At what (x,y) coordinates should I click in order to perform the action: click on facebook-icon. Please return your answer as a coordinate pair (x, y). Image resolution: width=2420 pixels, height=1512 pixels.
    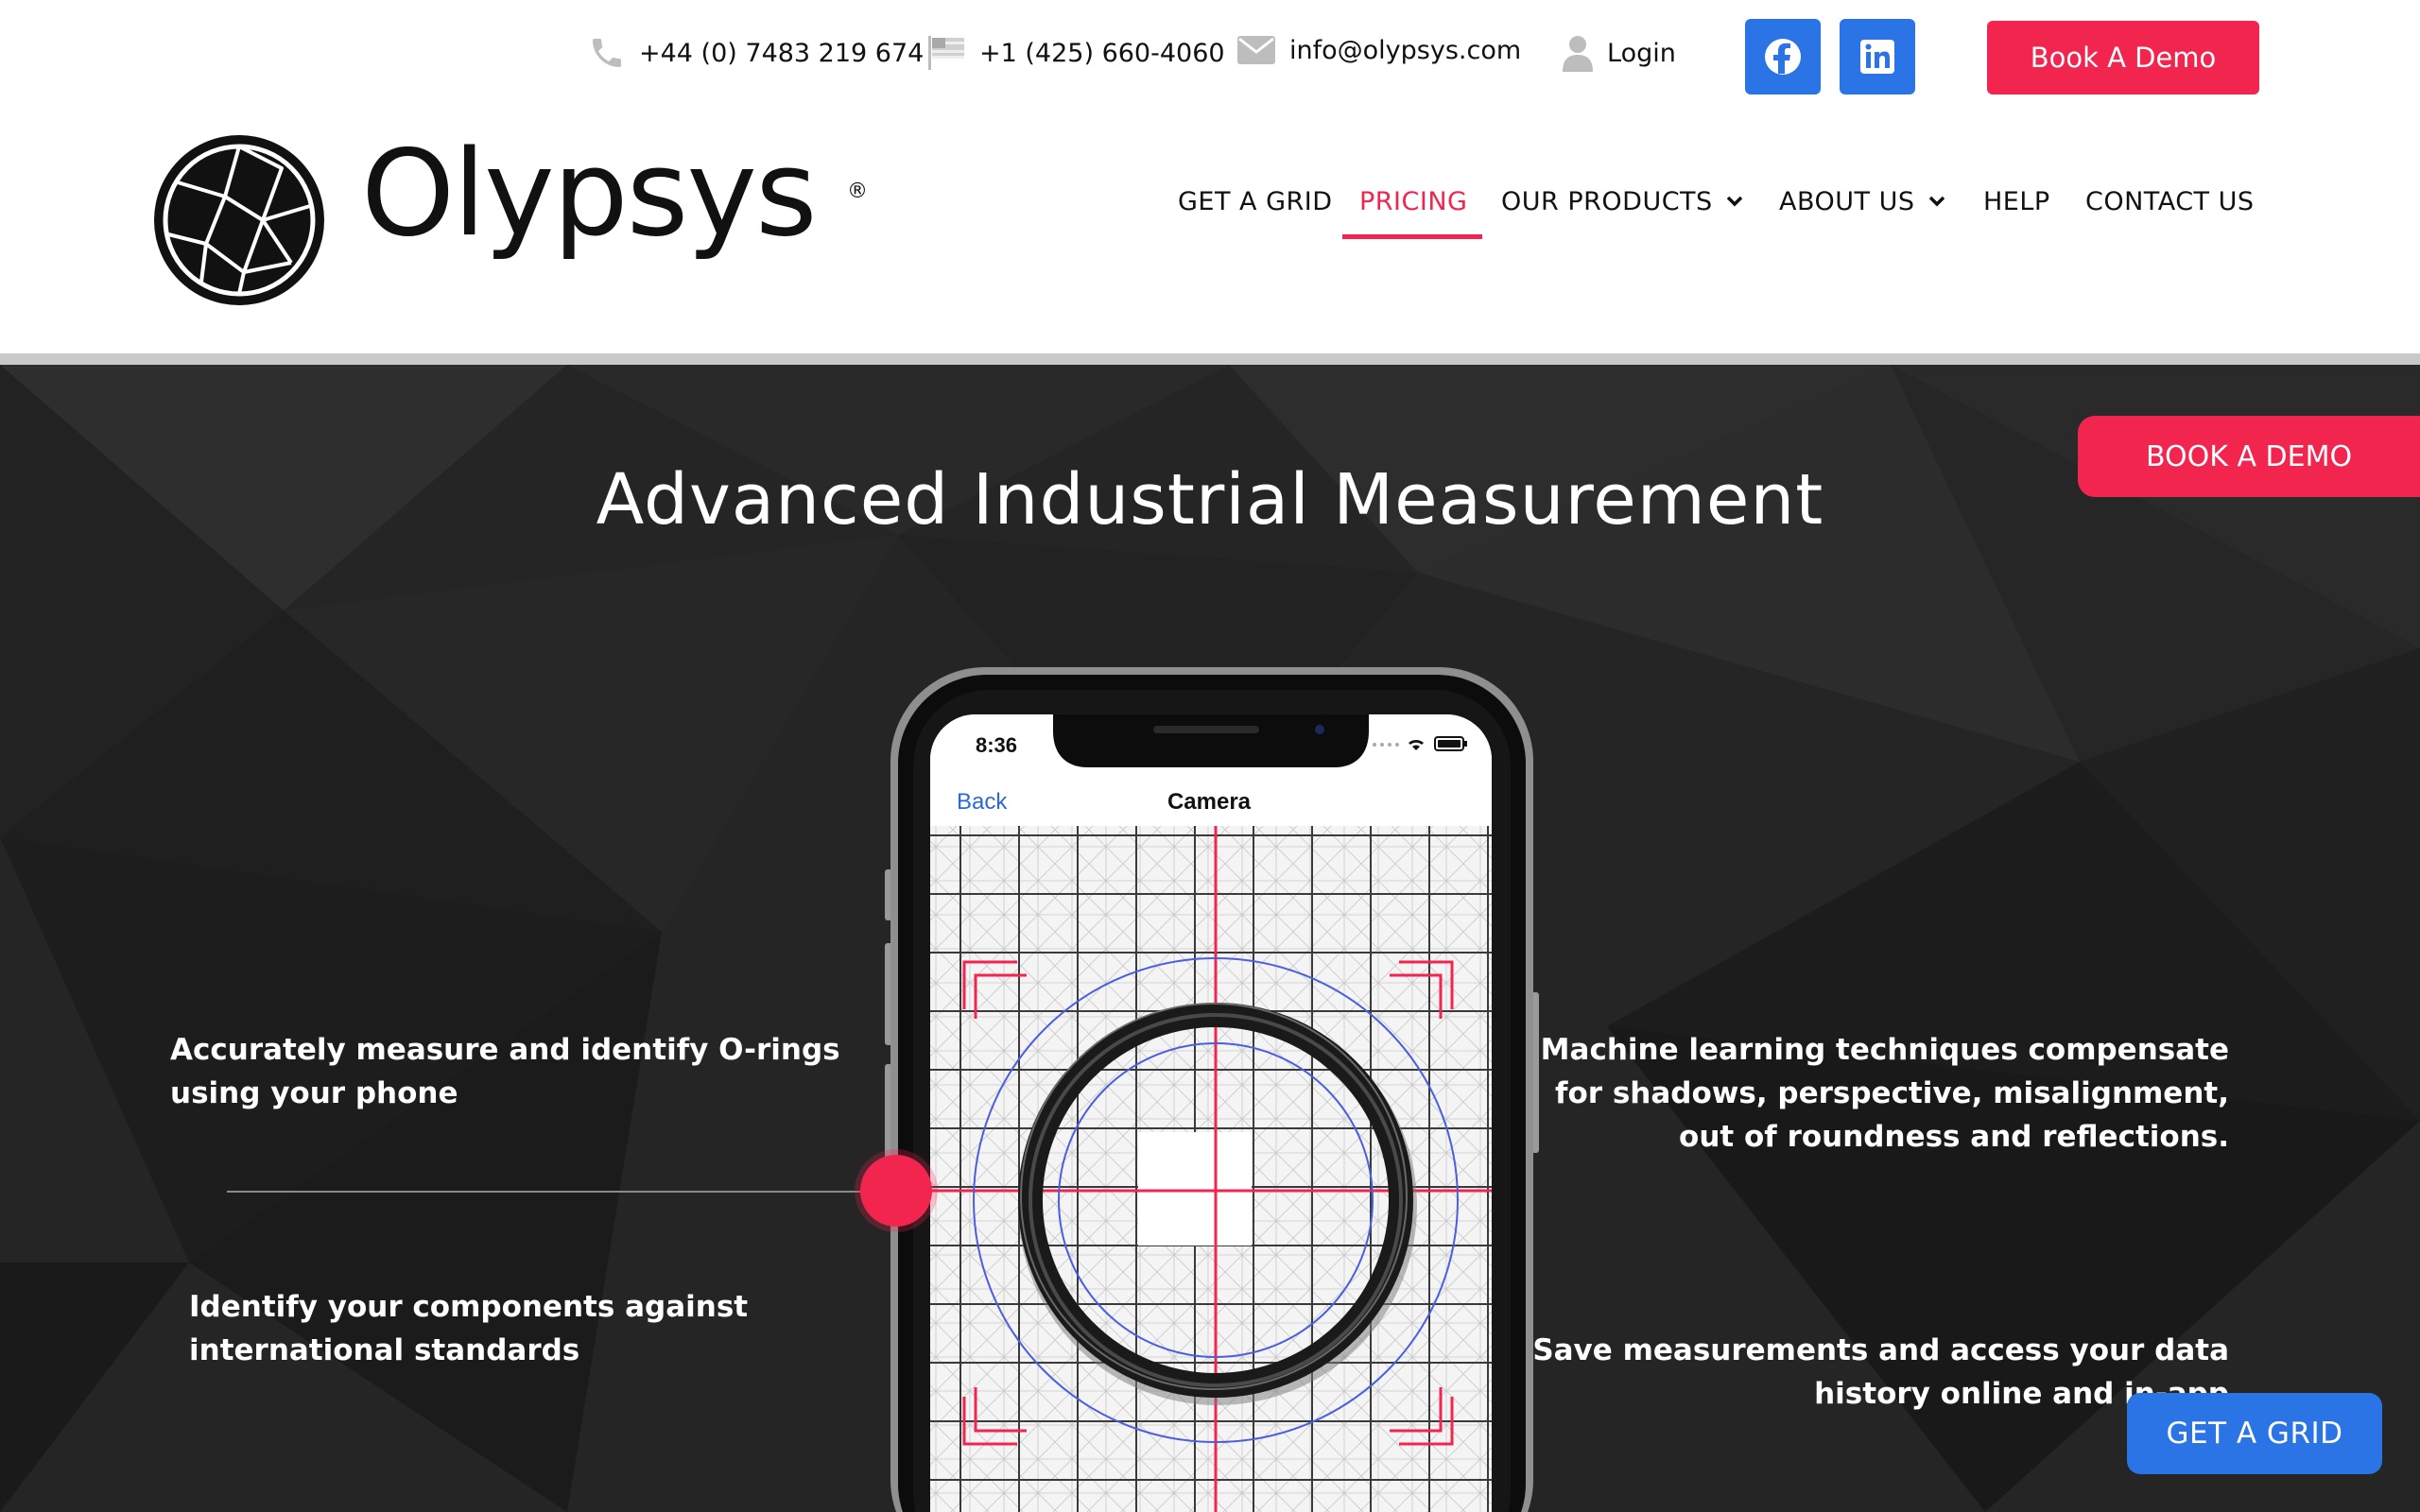
    Looking at the image, I should click on (1783, 57).